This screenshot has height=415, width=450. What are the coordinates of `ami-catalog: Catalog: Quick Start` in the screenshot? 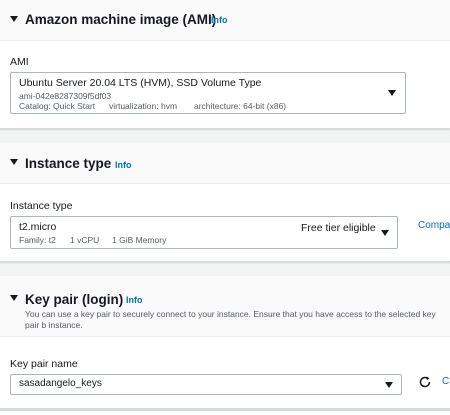 It's located at (57, 106).